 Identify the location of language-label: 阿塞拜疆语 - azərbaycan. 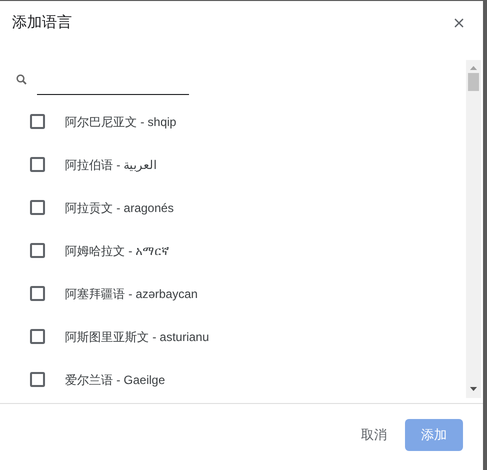
(131, 294).